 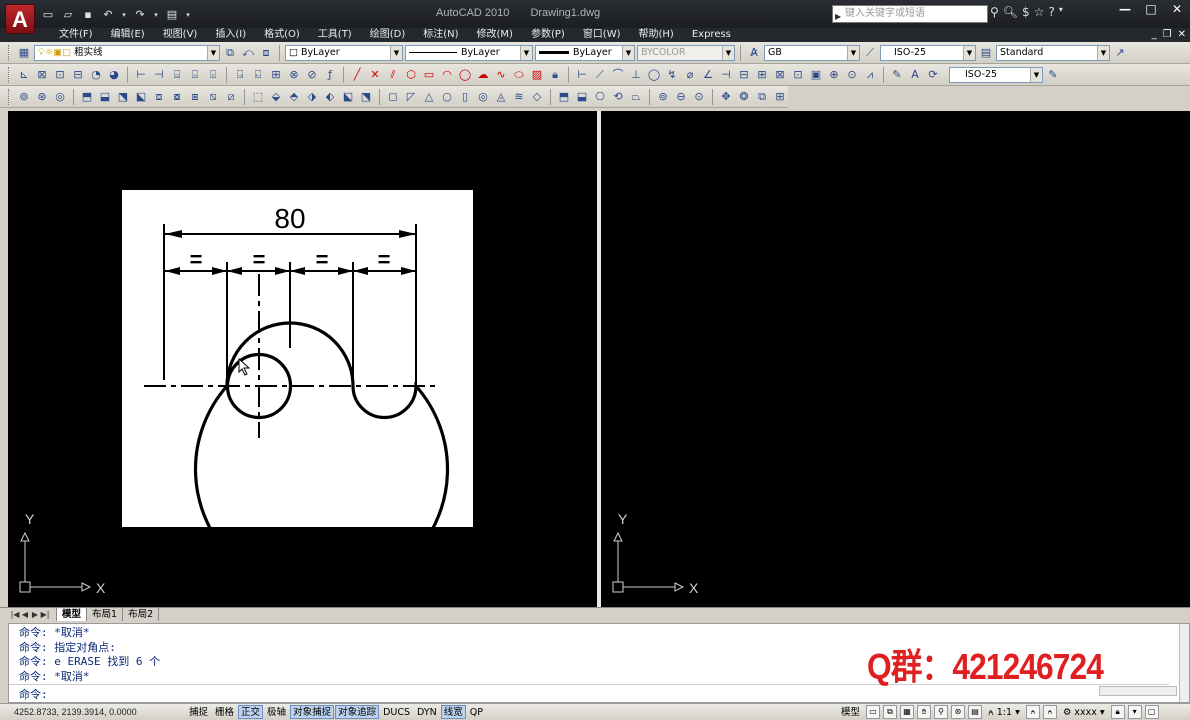 What do you see at coordinates (1138, 691) in the screenshot?
I see `command-horizontal-scrollbar` at bounding box center [1138, 691].